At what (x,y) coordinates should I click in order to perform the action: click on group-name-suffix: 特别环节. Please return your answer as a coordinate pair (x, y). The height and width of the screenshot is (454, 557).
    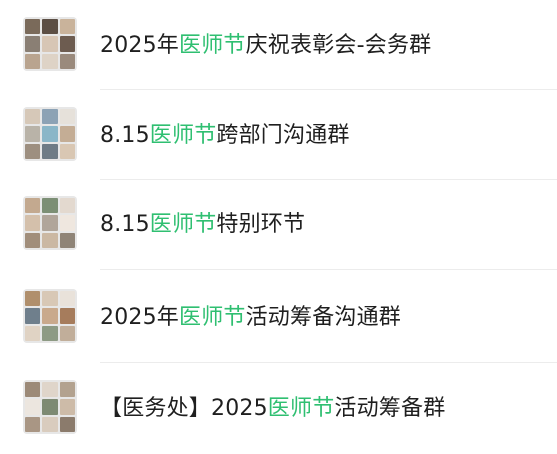
    Looking at the image, I should click on (261, 224).